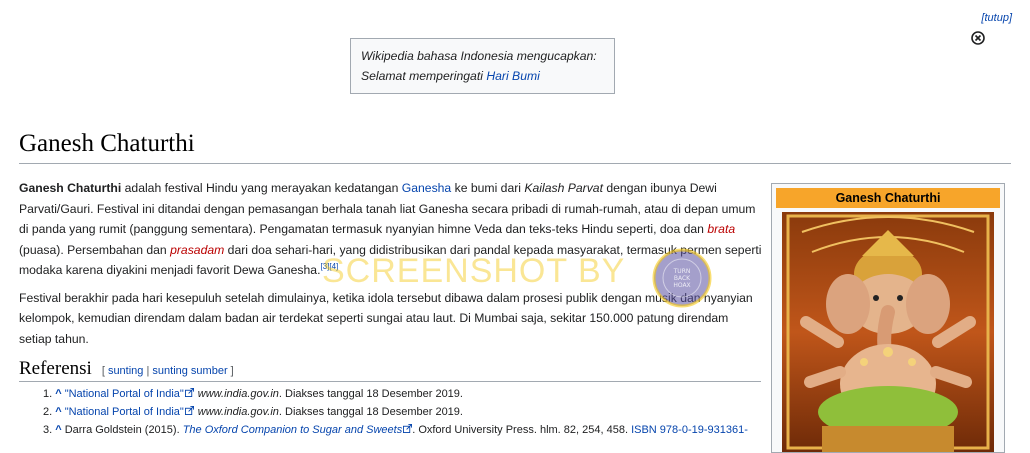  I want to click on page-title: Ganesh Chaturthi, so click(107, 143).